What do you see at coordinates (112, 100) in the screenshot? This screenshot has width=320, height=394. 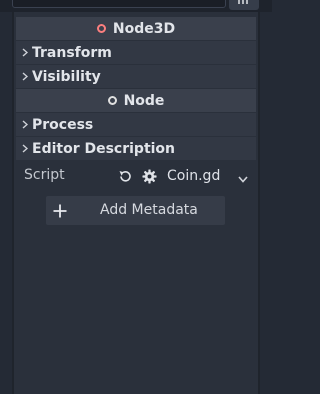 I see `node-circle-icon` at bounding box center [112, 100].